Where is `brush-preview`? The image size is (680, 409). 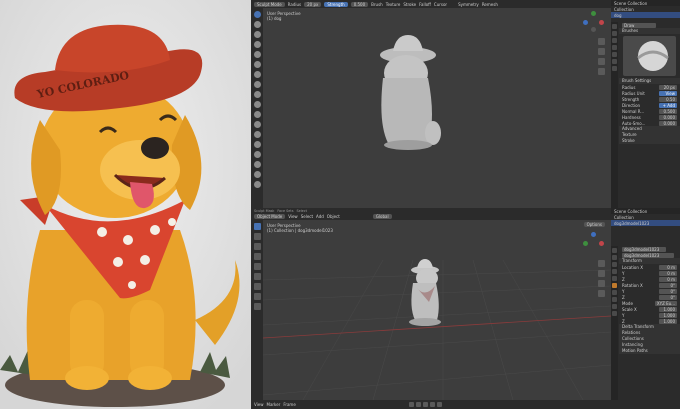
brush-preview is located at coordinates (649, 56).